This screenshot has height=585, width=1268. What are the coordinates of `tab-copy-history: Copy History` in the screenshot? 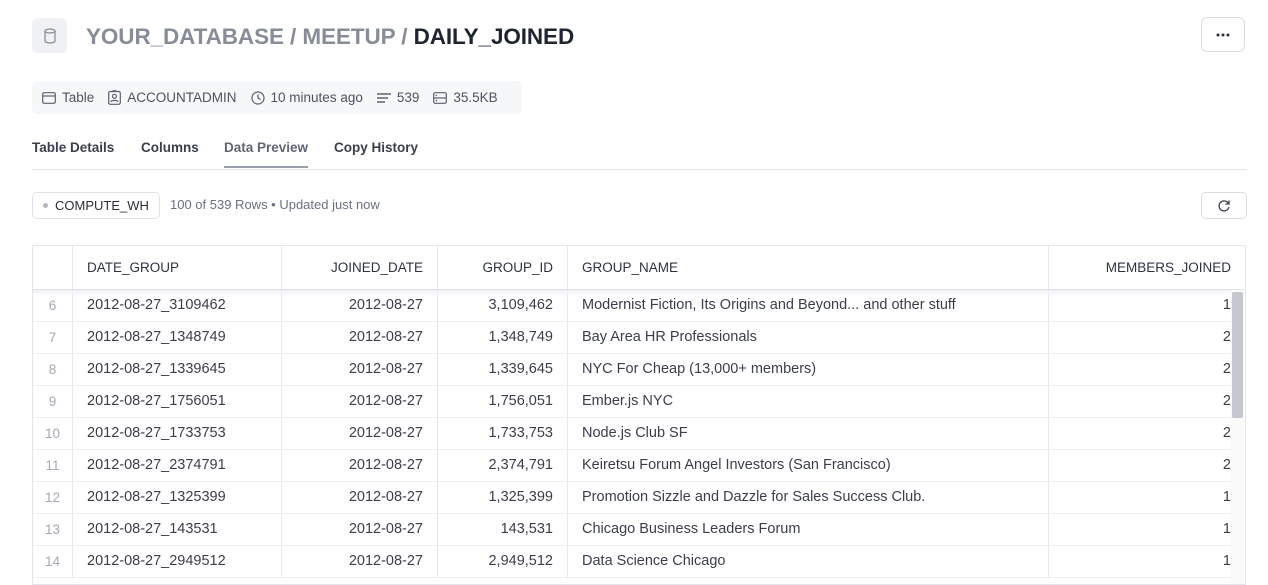 It's located at (376, 153).